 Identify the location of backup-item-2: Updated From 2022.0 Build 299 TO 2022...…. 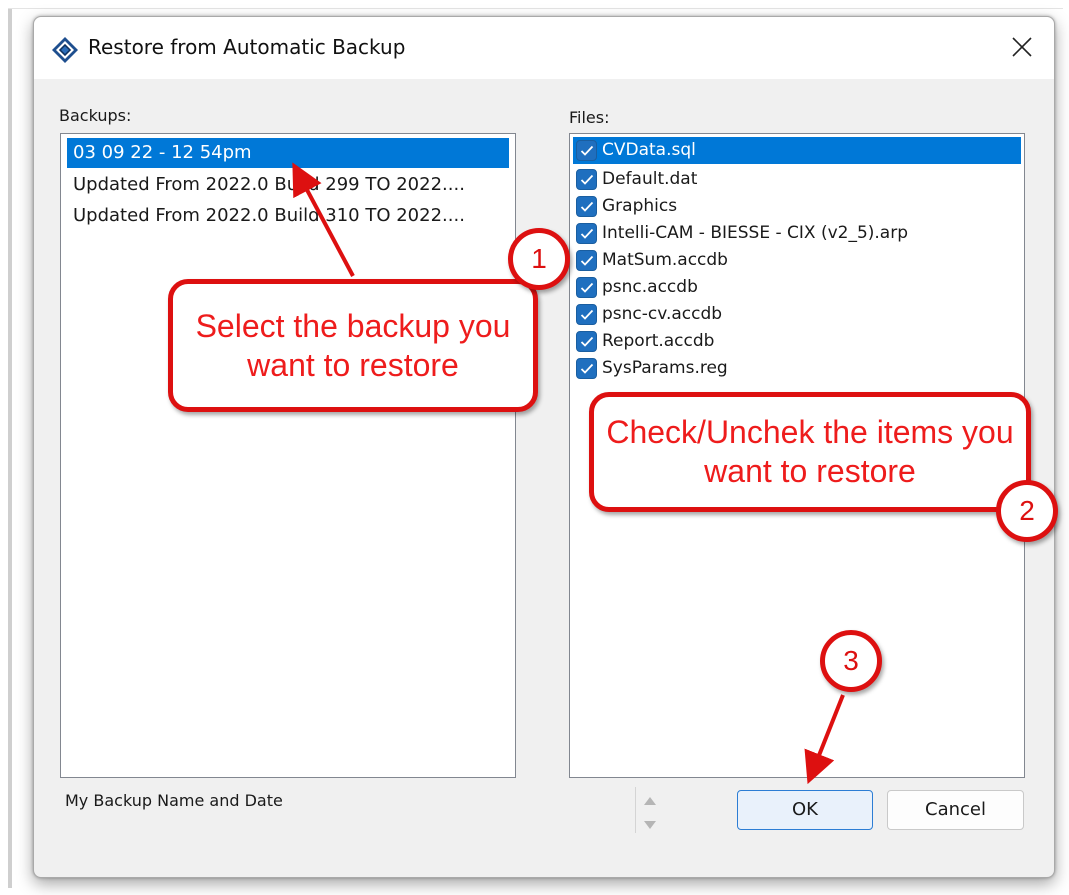
(288, 185).